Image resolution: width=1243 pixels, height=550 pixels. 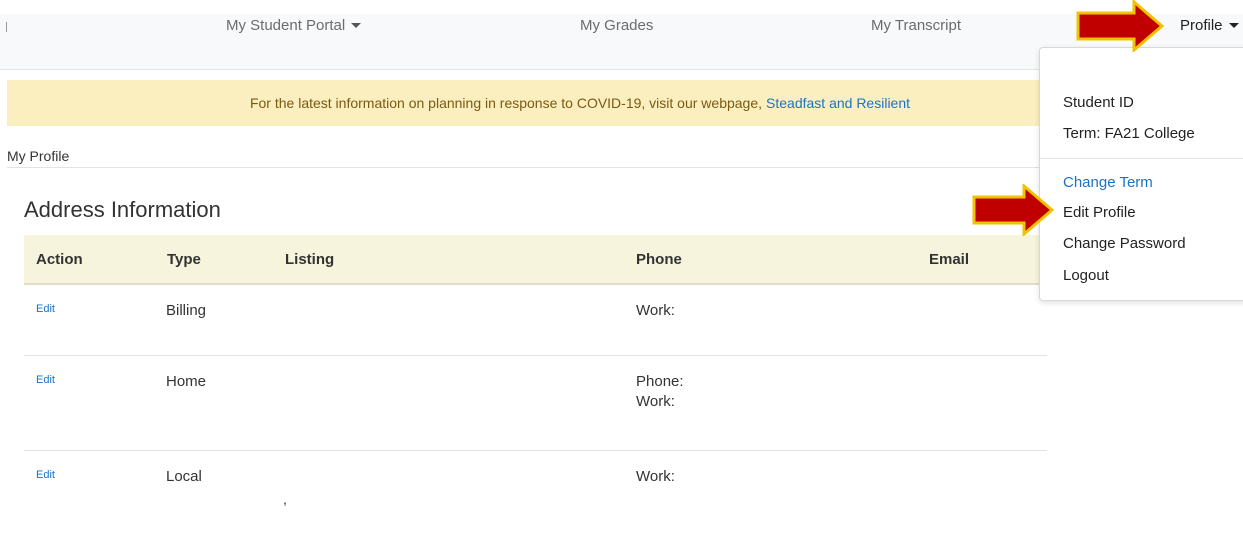 I want to click on phone-line: Phone:, so click(x=660, y=381).